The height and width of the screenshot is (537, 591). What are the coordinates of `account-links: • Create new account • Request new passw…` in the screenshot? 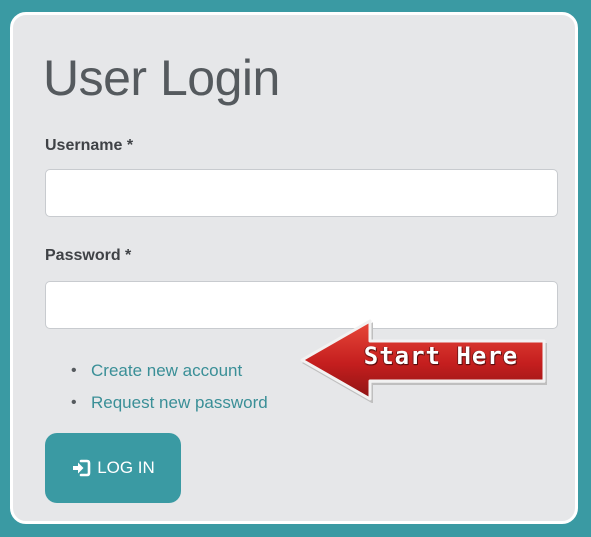 It's located at (168, 391).